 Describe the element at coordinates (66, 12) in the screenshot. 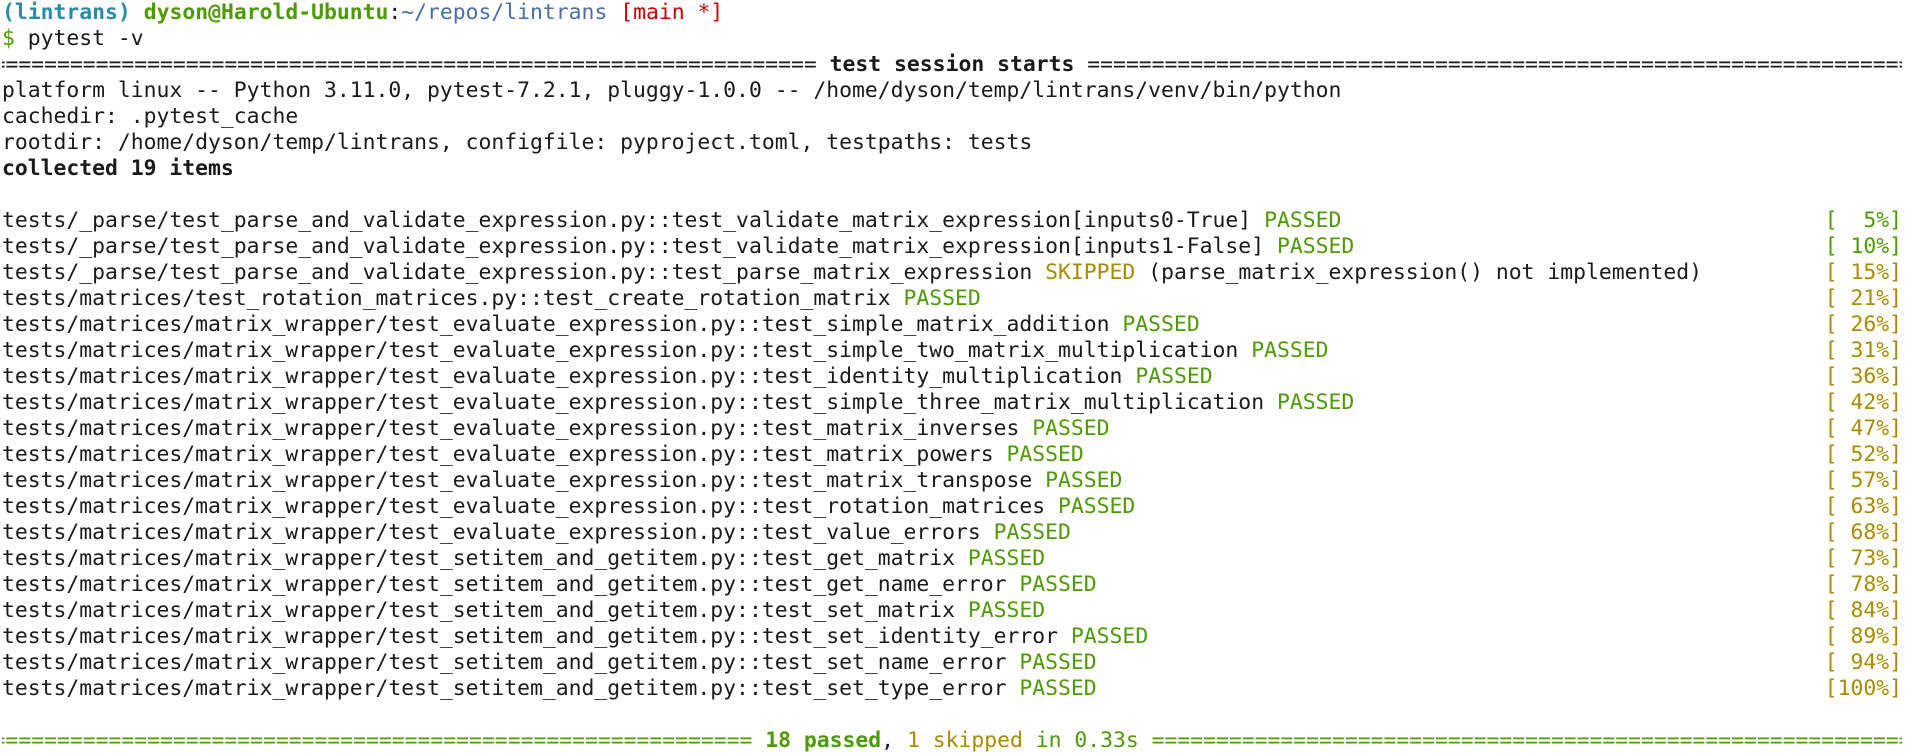

I see `prompt-venv: (lintrans)` at that location.